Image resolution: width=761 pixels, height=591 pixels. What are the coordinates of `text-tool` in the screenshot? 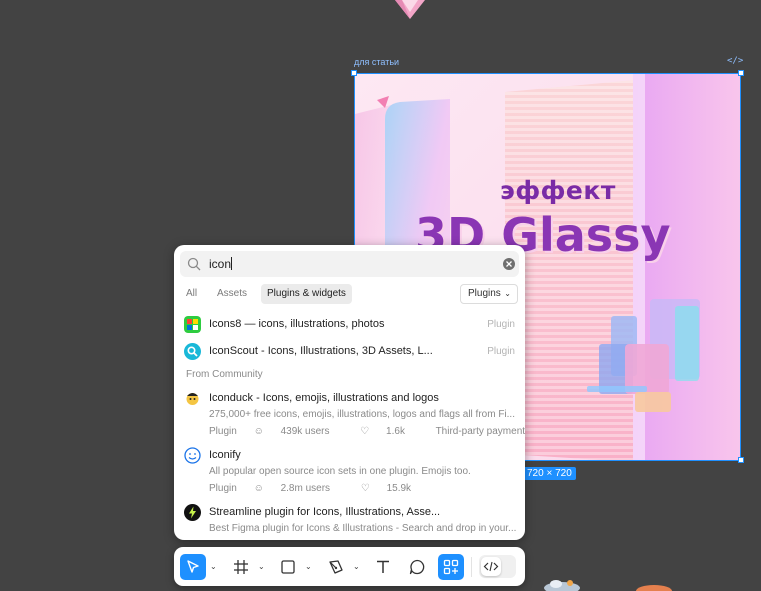 It's located at (383, 567).